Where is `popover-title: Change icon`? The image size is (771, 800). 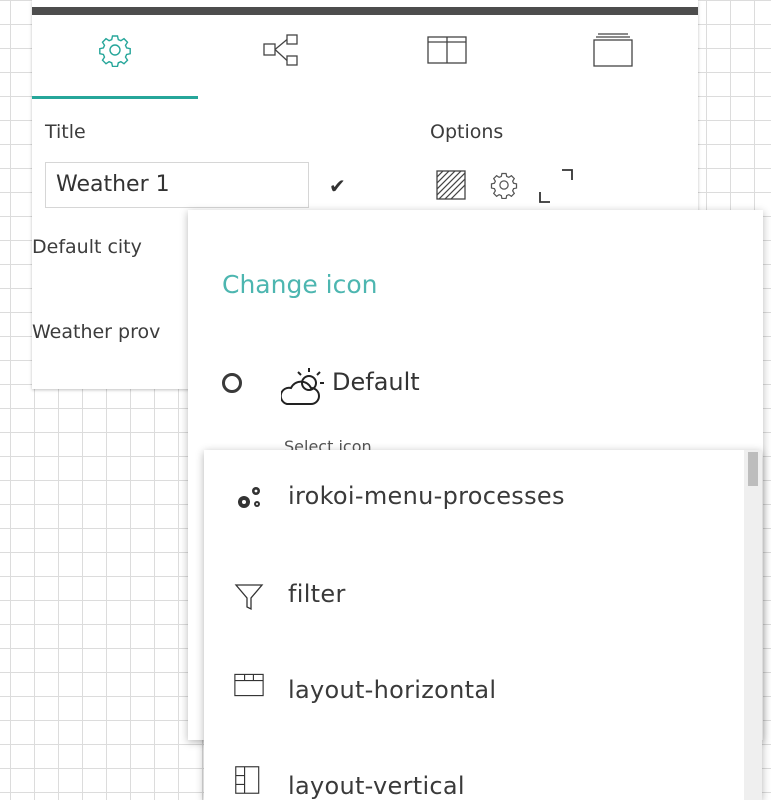
popover-title: Change icon is located at coordinates (300, 284).